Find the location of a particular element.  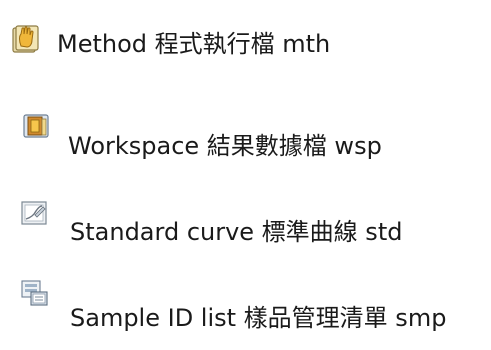

file-type-method: Method 程式執行檔 mth is located at coordinates (245, 47).